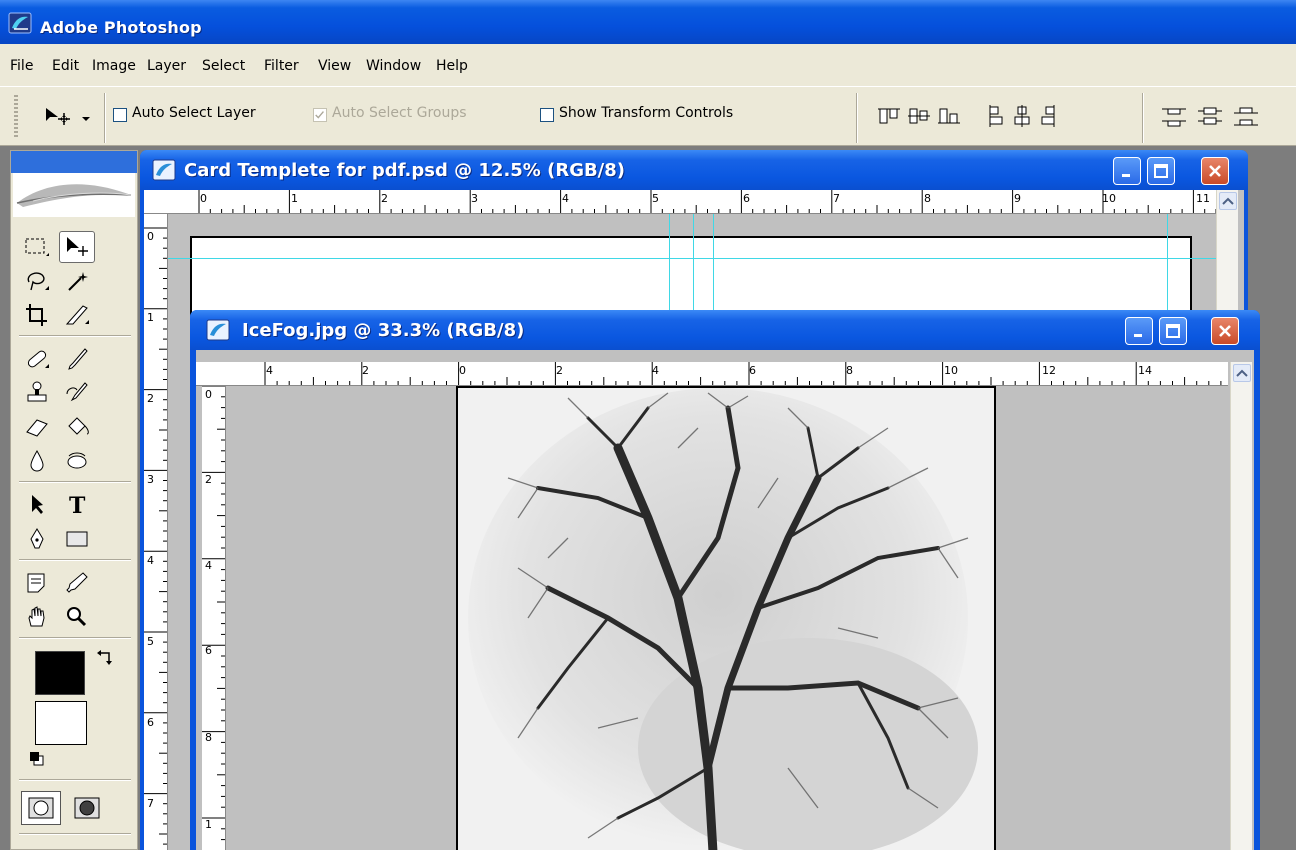 This screenshot has width=1296, height=850. I want to click on icefog-vruler-ticks, so click(213, 613).